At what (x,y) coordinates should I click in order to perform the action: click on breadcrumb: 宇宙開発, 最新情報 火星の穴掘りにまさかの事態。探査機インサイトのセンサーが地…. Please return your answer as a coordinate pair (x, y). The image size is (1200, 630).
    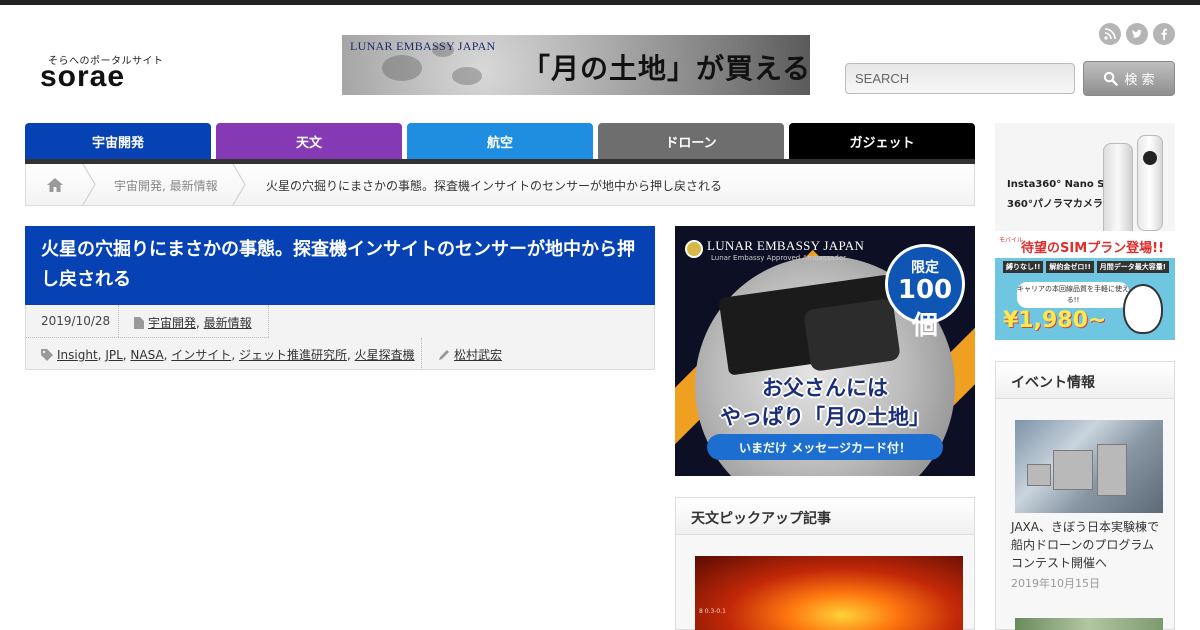
    Looking at the image, I should click on (500, 185).